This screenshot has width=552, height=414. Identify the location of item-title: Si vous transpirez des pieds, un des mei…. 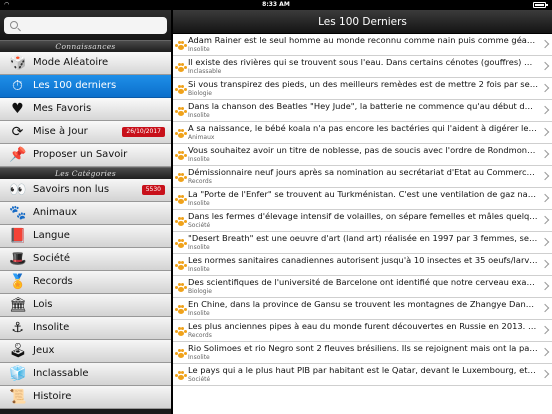
(363, 84).